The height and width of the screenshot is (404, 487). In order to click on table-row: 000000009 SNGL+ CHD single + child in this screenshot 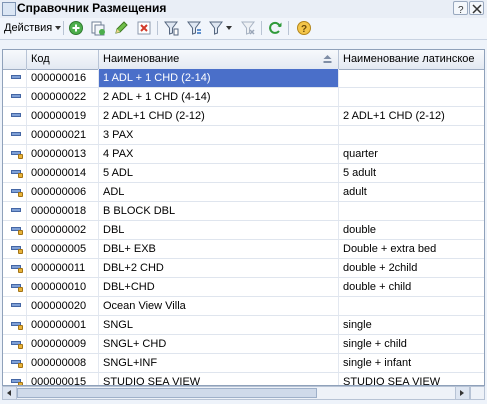, I will do `click(243, 344)`.